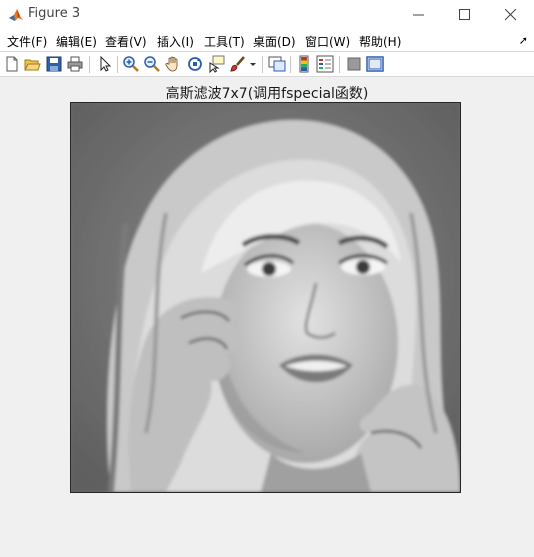  I want to click on close-button, so click(511, 15).